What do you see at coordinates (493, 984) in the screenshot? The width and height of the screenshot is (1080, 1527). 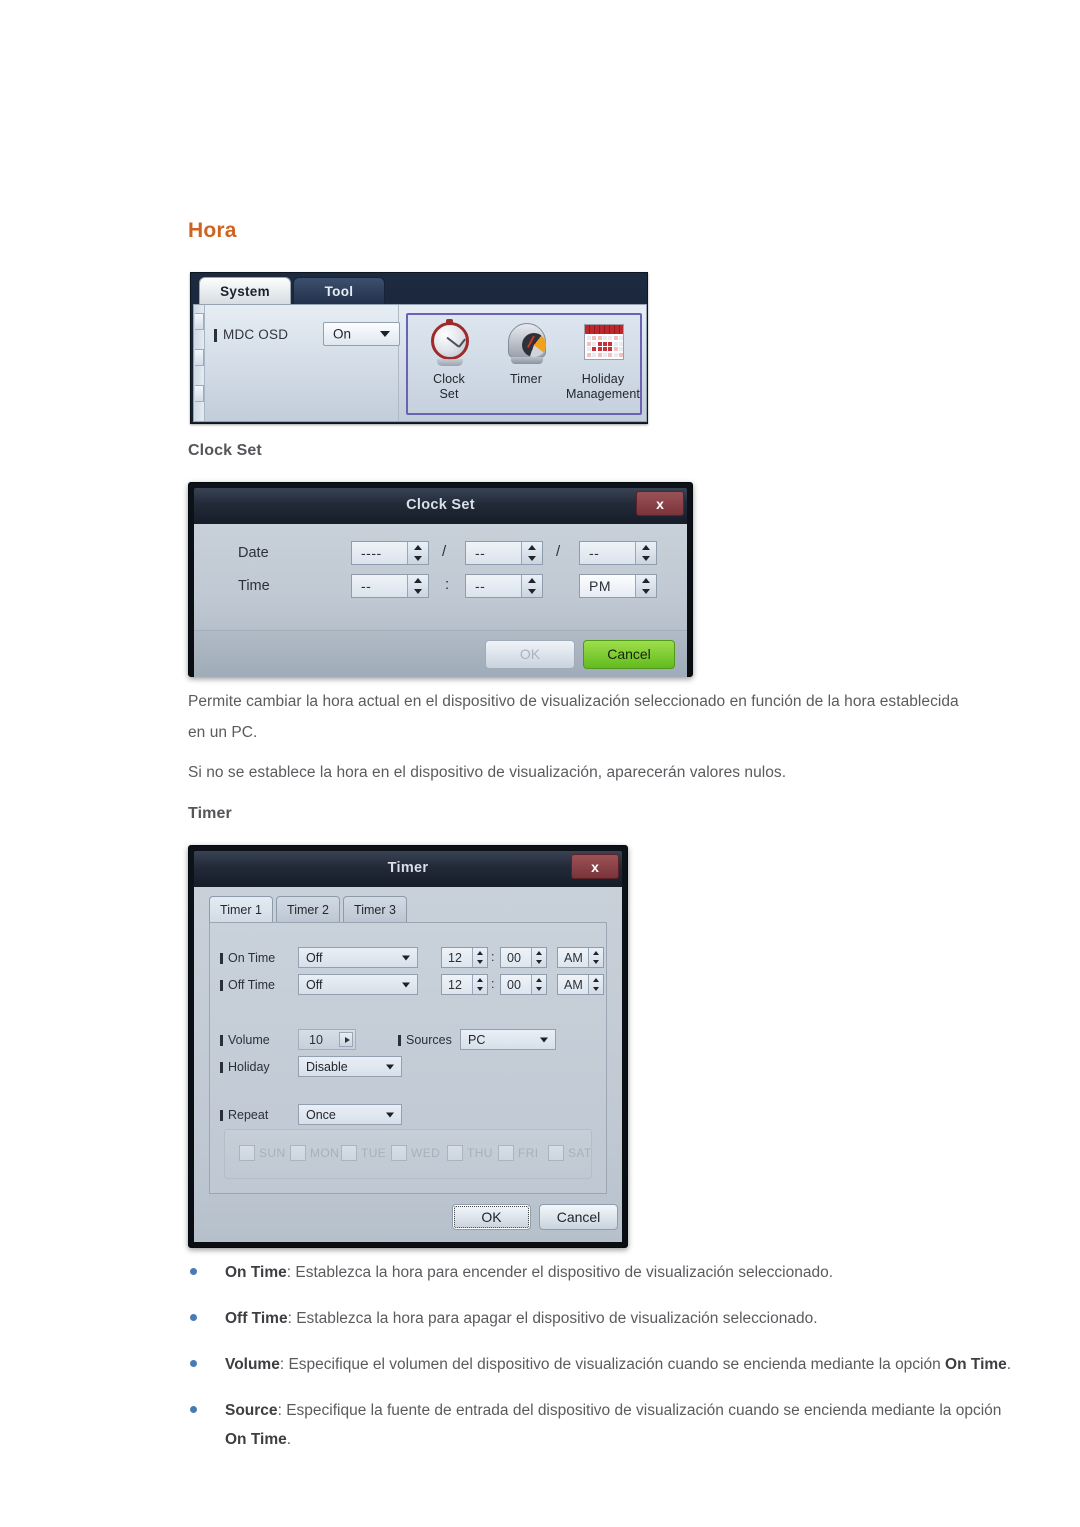 I see `off-time-colon: :` at bounding box center [493, 984].